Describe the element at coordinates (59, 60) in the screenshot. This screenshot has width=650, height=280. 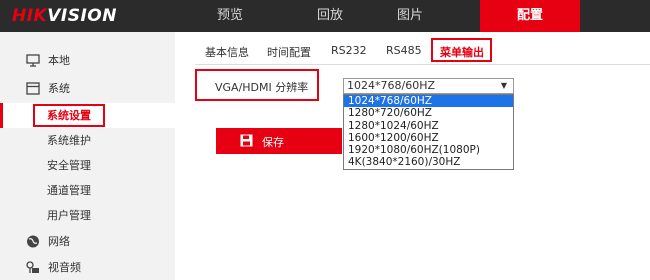
I see `sidebar-item-label: 本地` at that location.